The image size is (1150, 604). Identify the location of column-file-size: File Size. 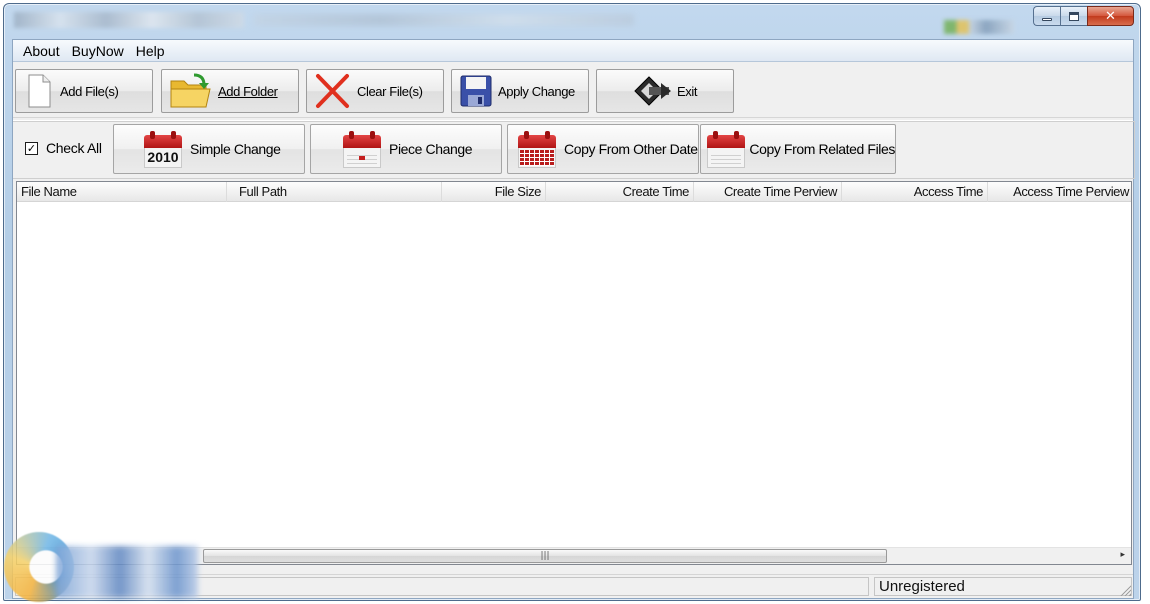
(494, 192).